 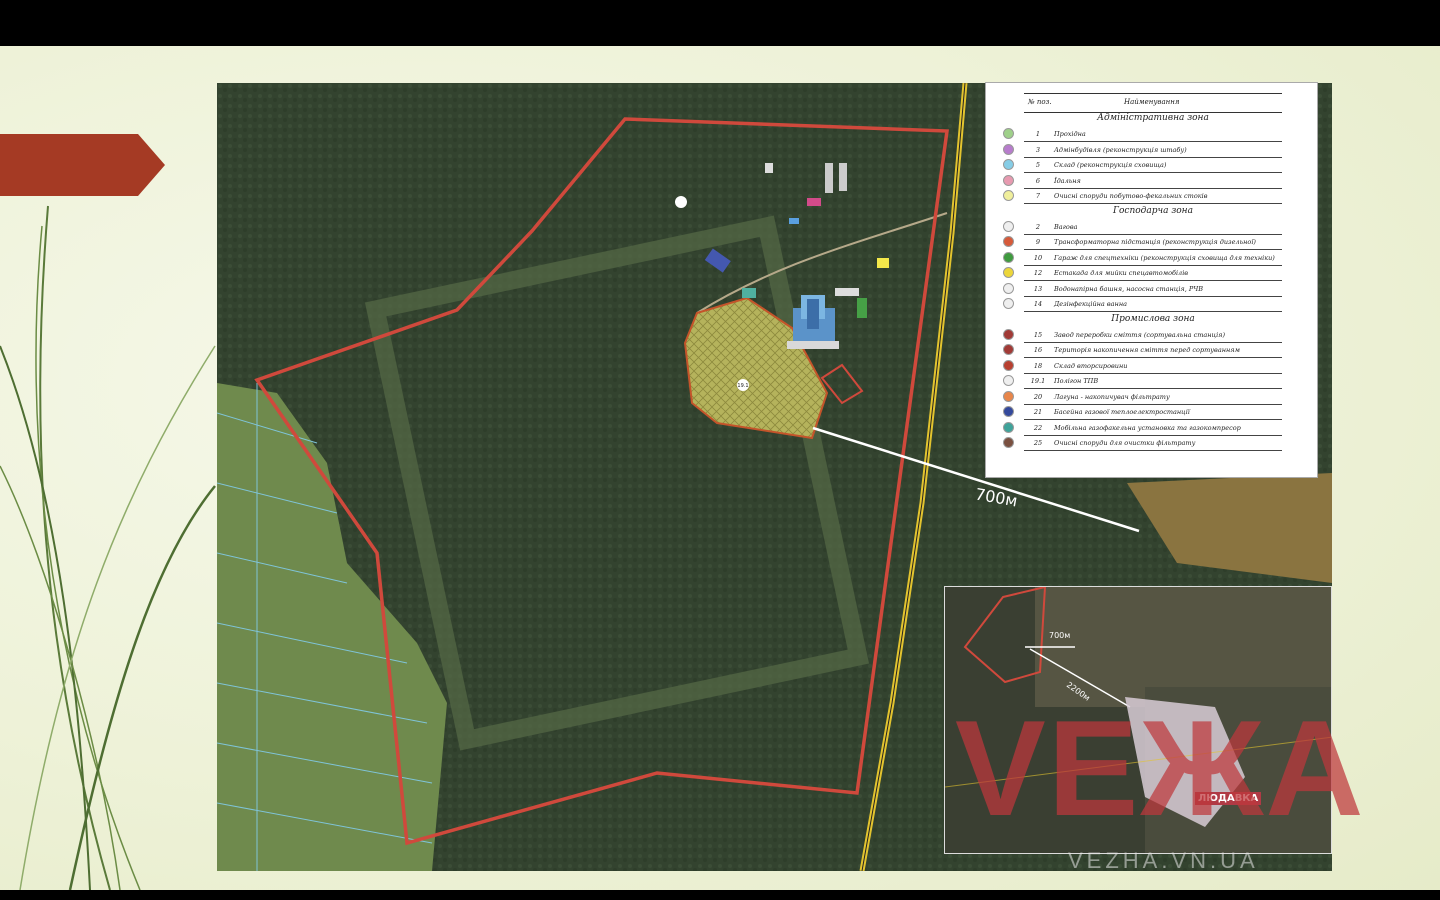 I want to click on legend-num: 18, so click(x=1038, y=365).